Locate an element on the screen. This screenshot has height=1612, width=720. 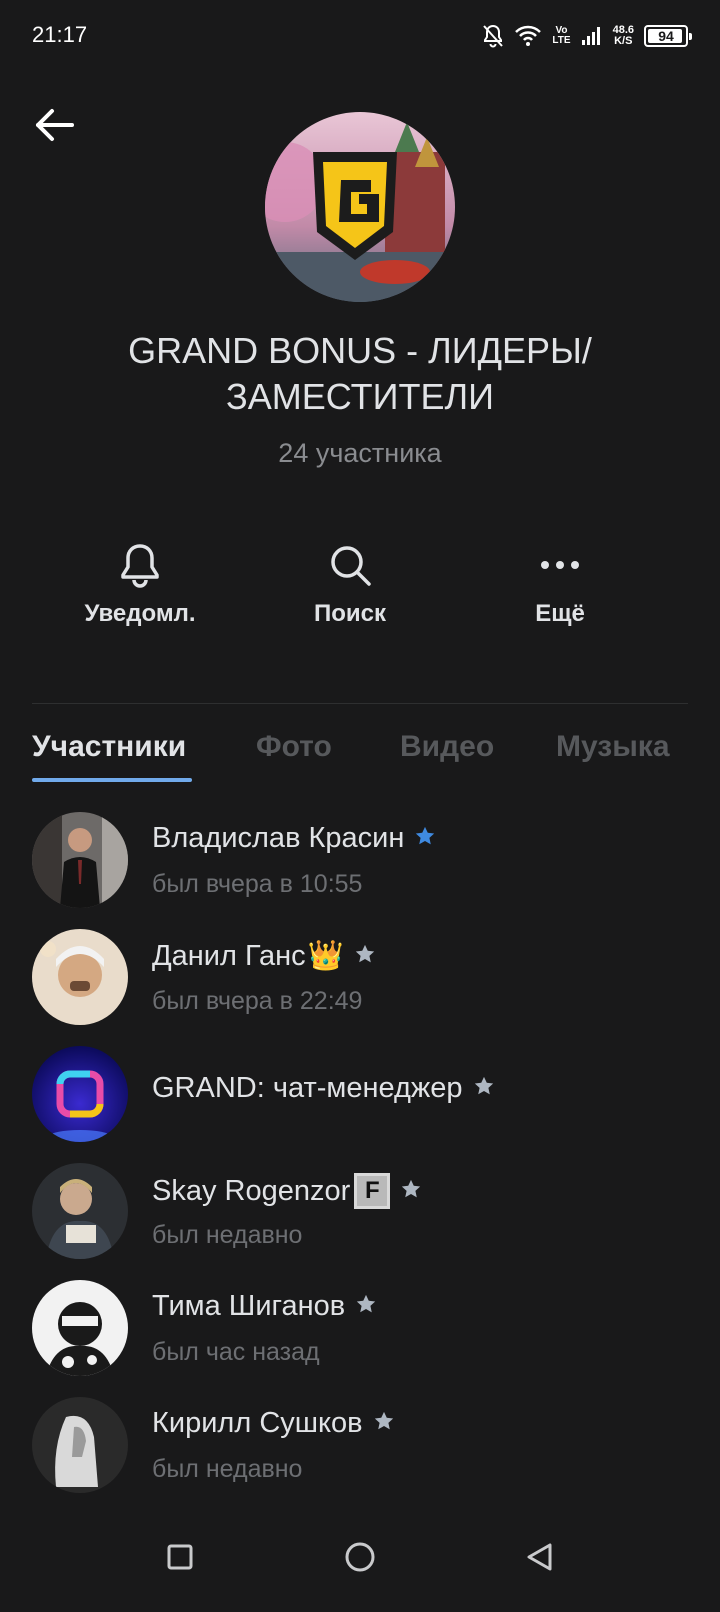
volte-label: Vo LTE is located at coordinates (561, 35).